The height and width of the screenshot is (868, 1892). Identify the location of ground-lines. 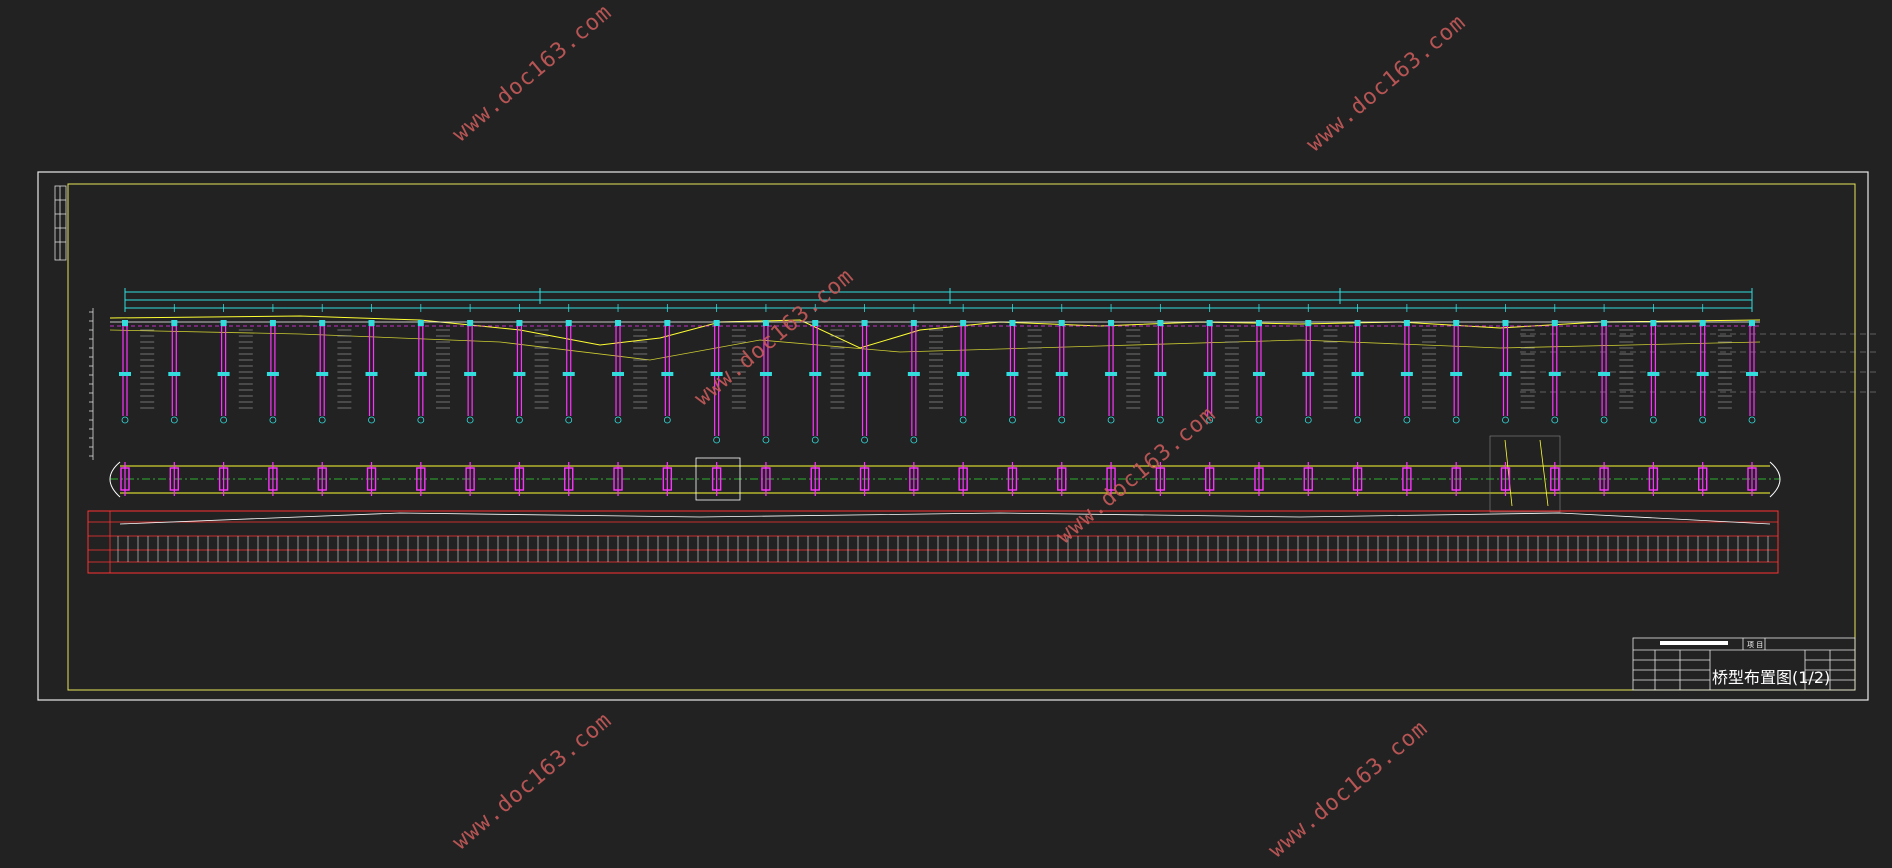
(994, 354).